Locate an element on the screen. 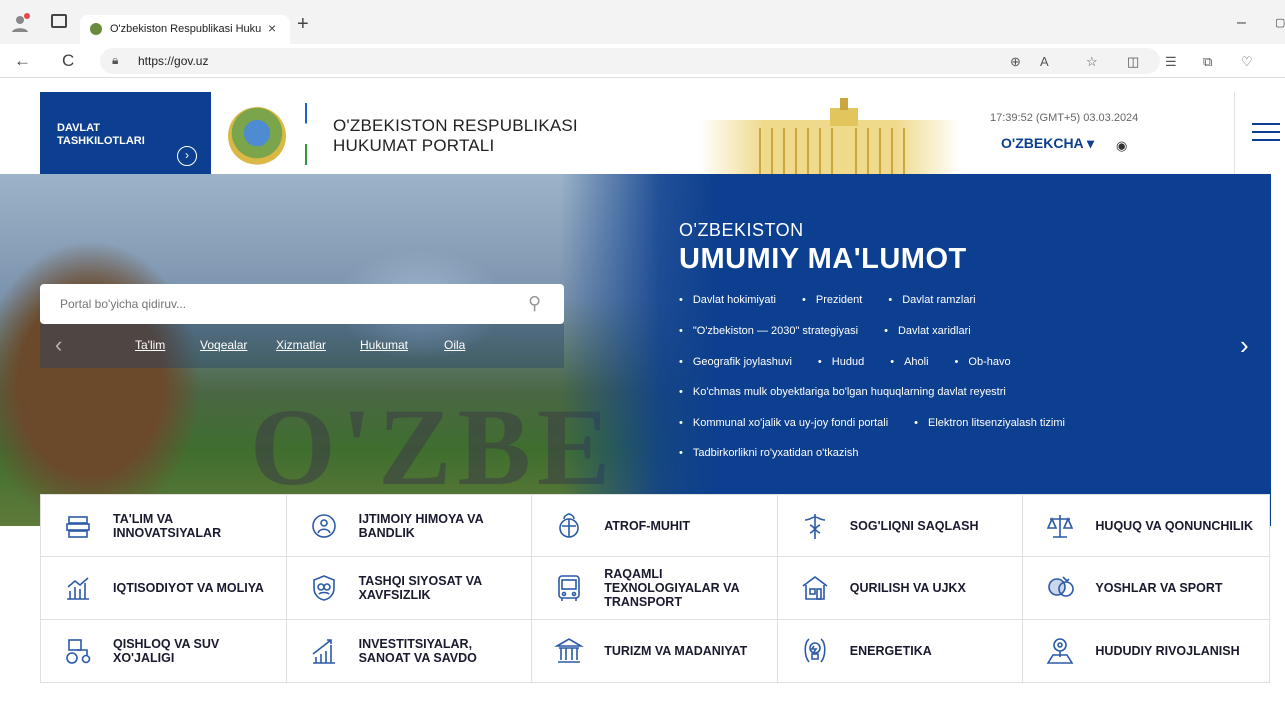 The height and width of the screenshot is (711, 1285). state-emblem-logo is located at coordinates (257, 136).